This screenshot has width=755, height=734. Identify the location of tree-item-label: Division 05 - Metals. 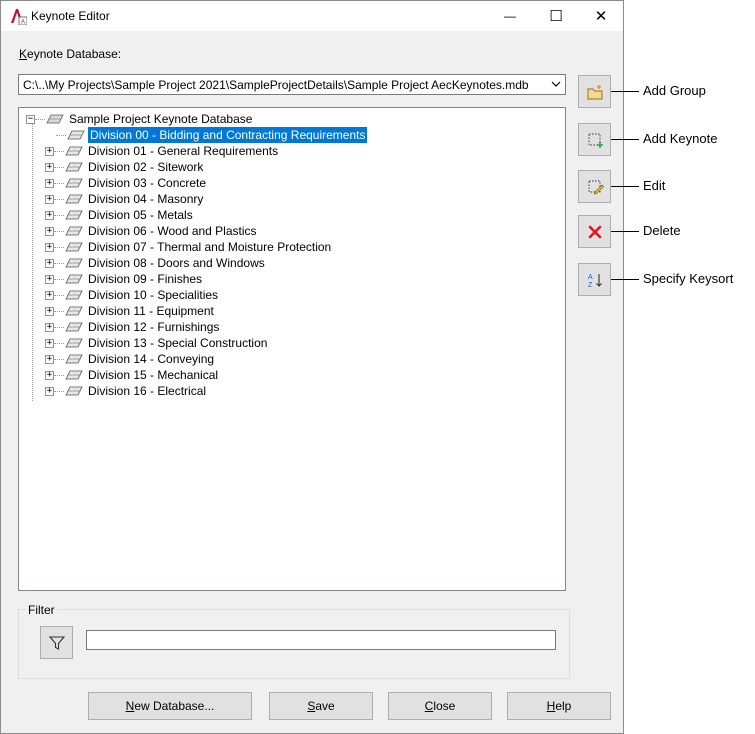
(140, 215).